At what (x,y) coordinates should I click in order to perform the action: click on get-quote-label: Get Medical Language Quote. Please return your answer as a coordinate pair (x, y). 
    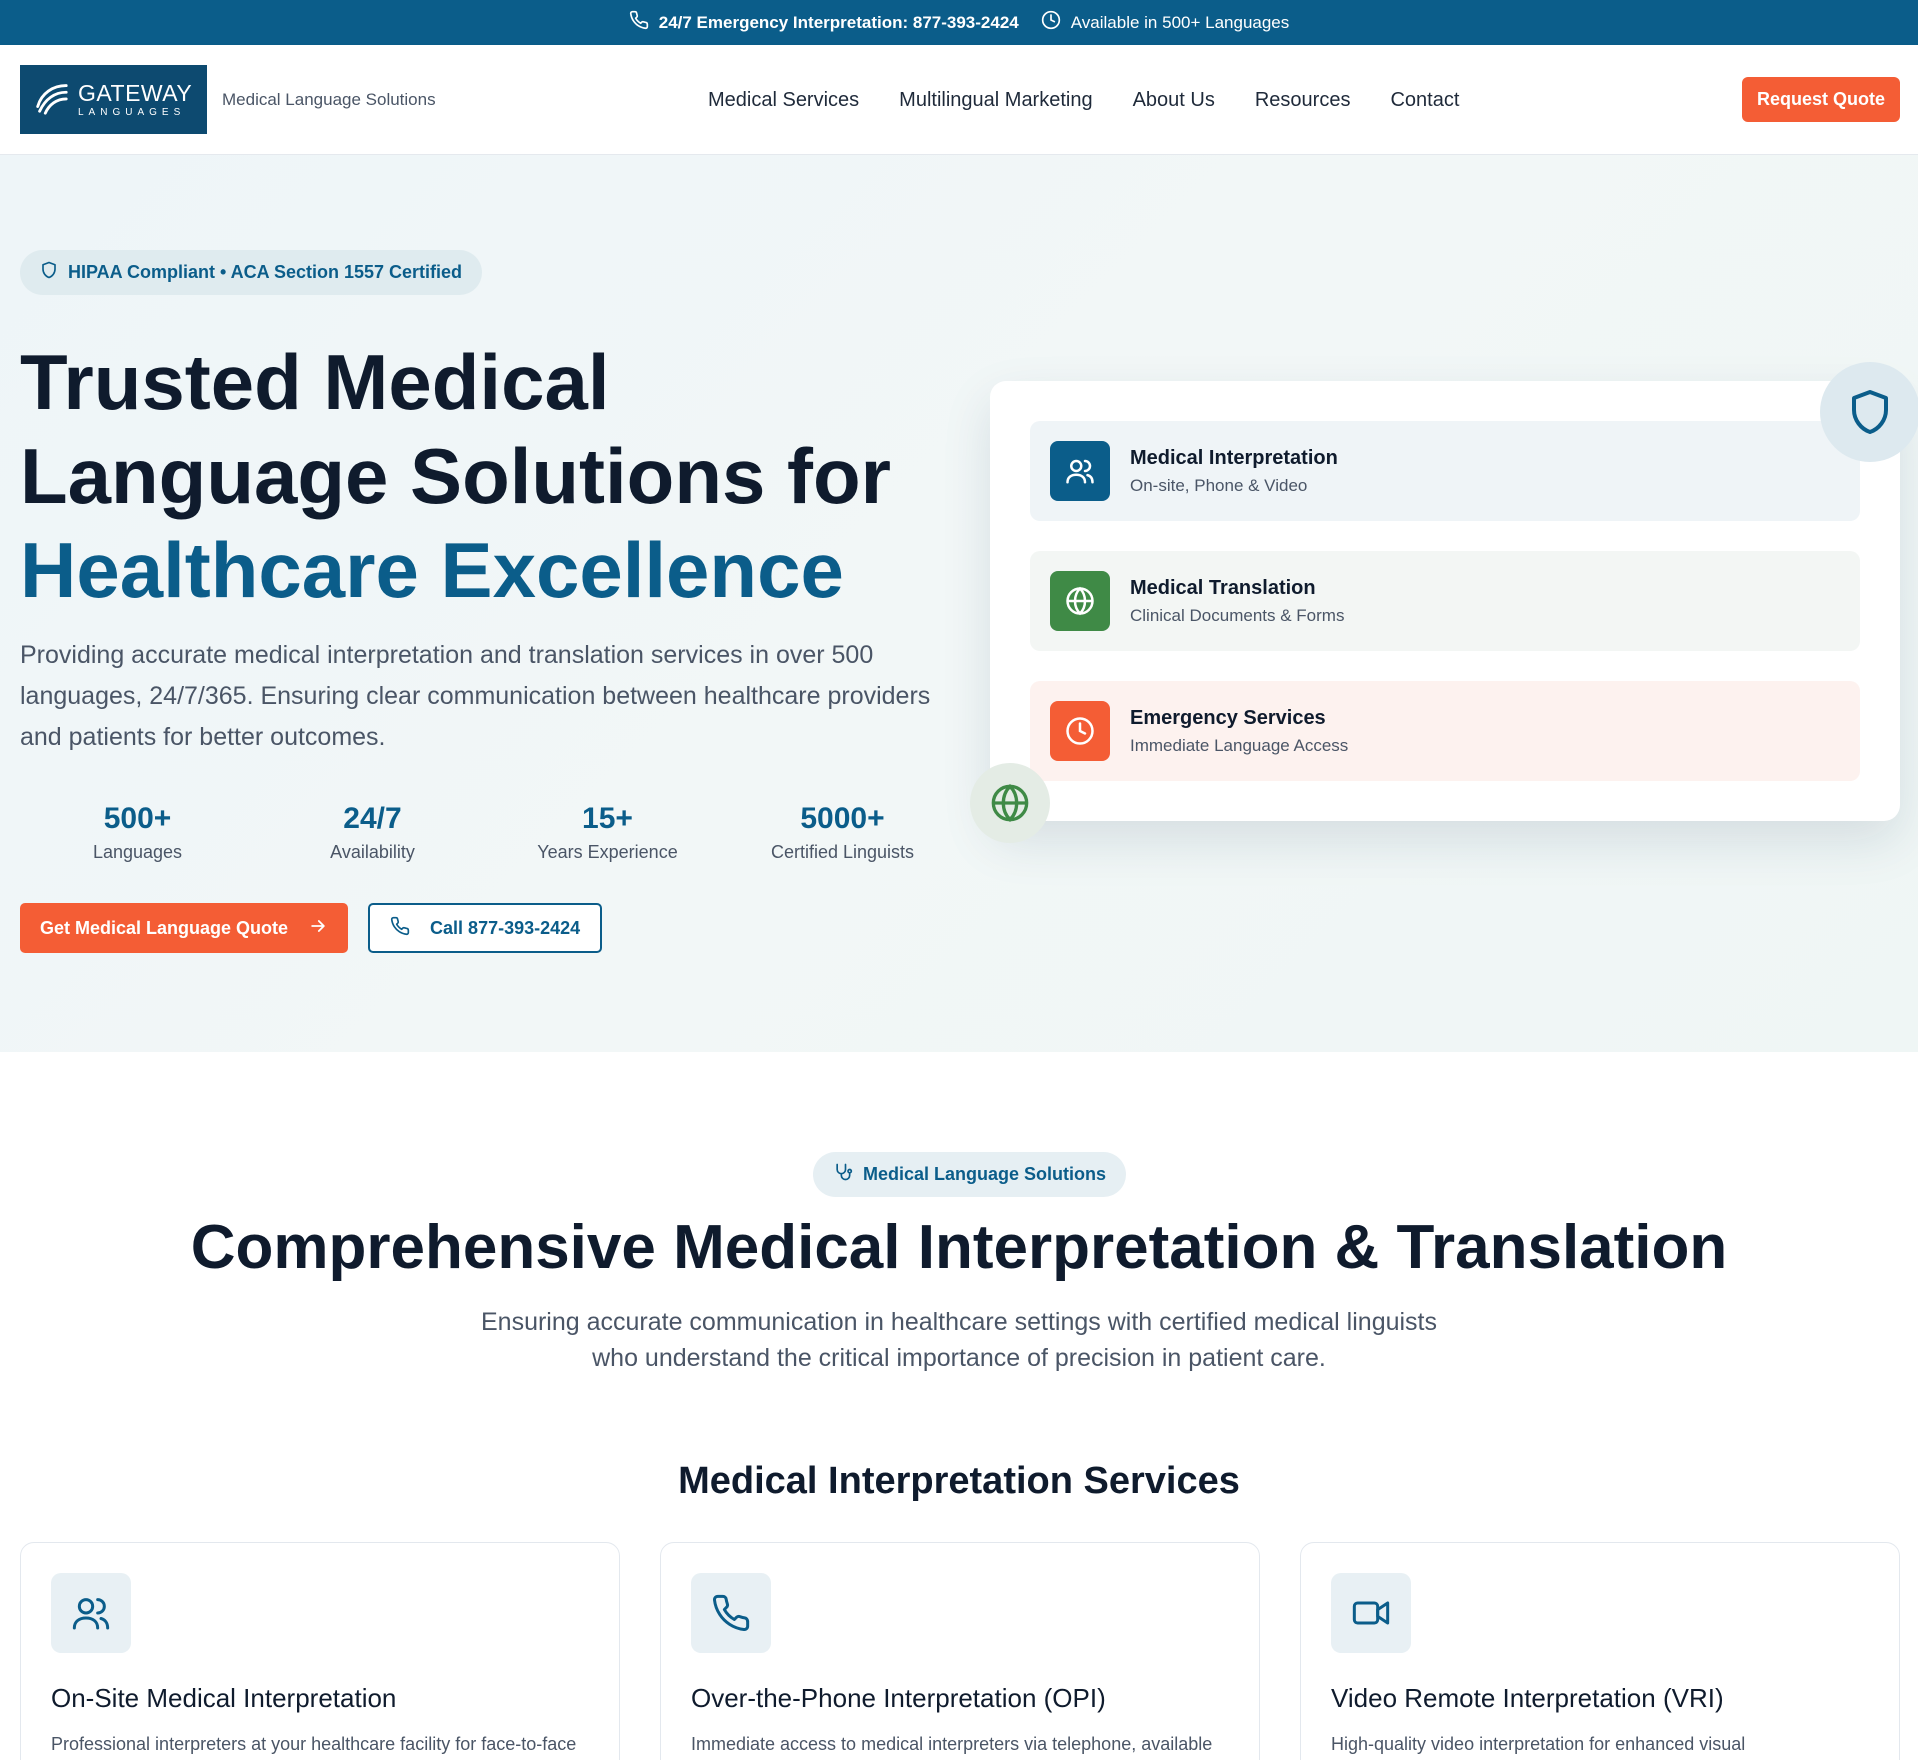
    Looking at the image, I should click on (164, 927).